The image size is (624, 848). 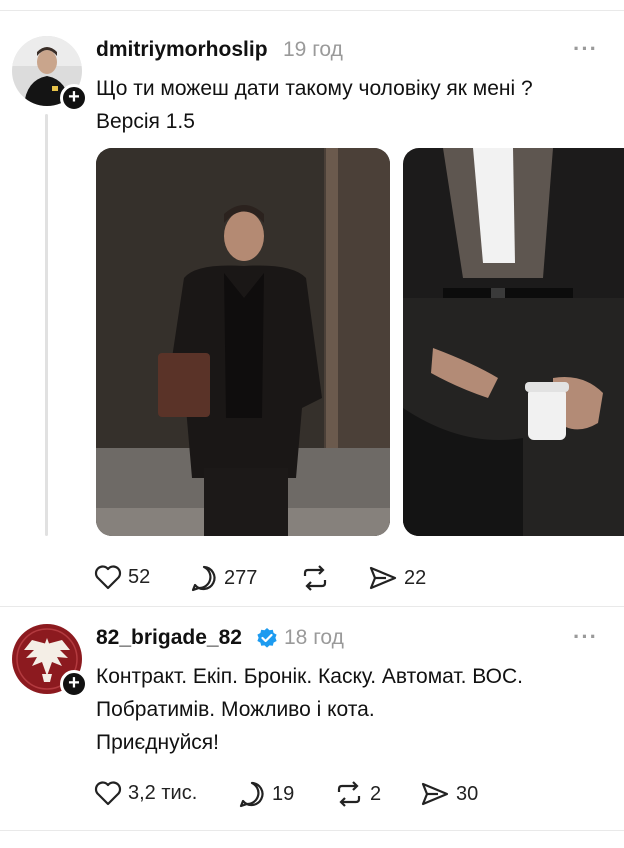 I want to click on like-button: 52, so click(x=122, y=577).